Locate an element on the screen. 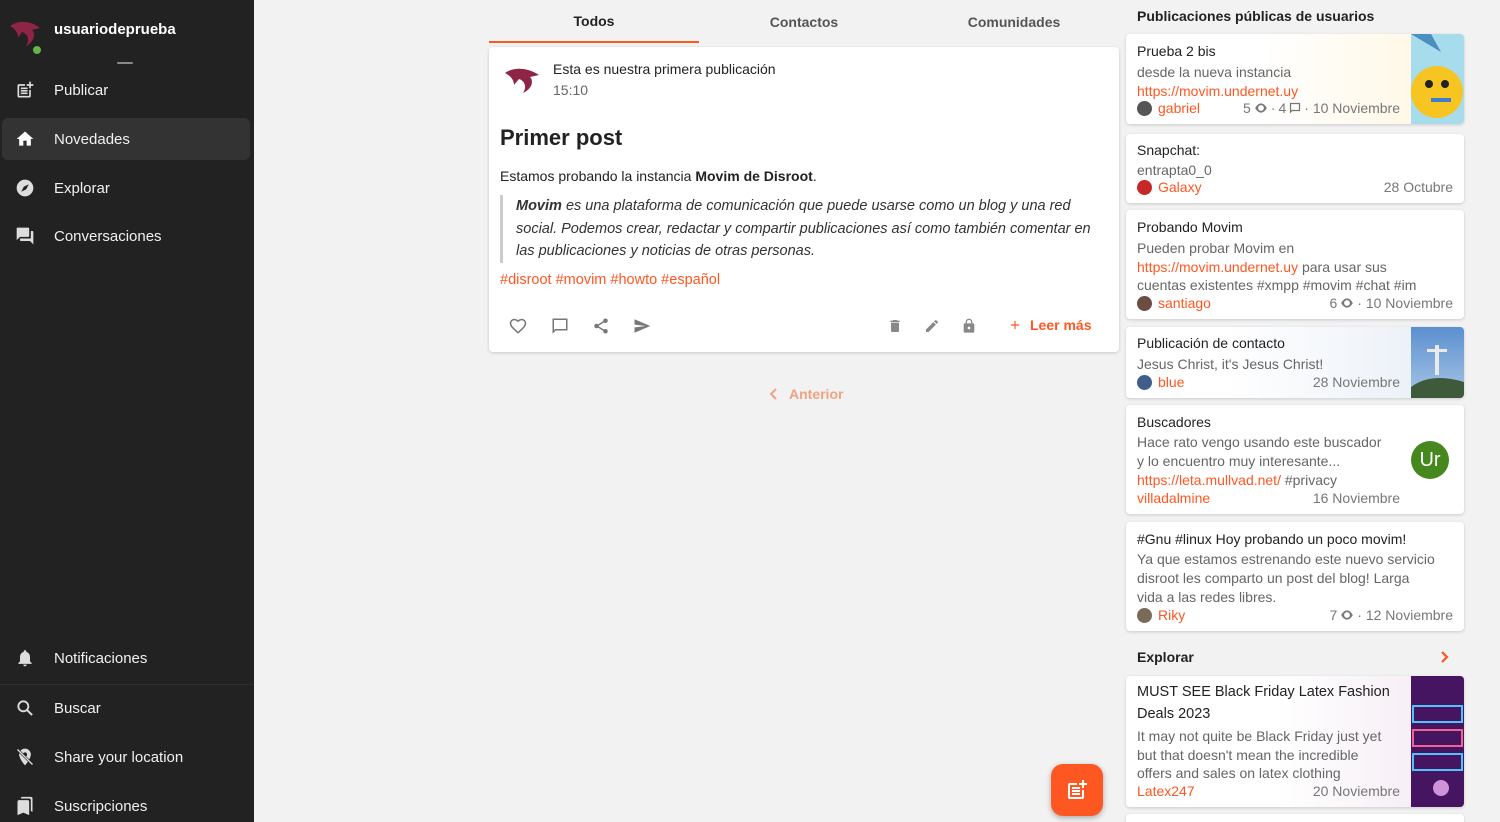 Image resolution: width=1500 pixels, height=822 pixels. bell-icon is located at coordinates (25, 658).